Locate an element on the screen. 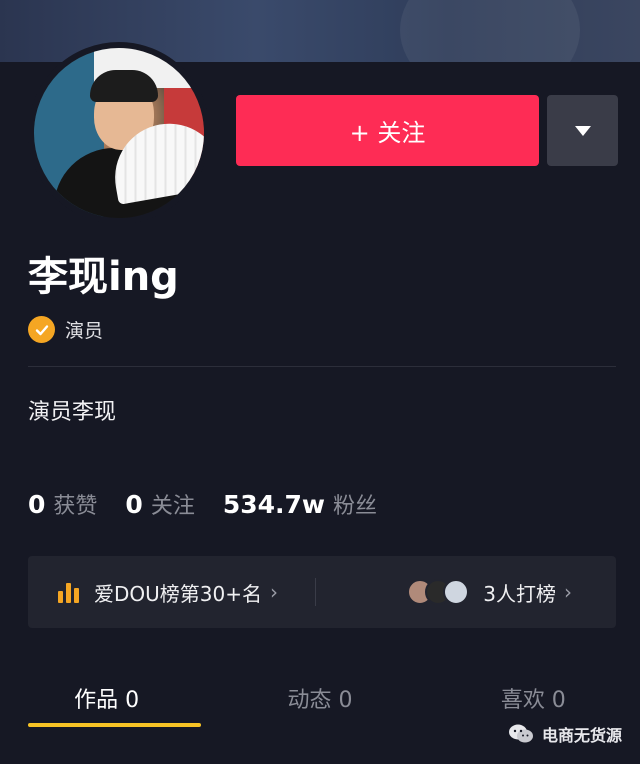 This screenshot has height=764, width=640. profile-name: 李现ing is located at coordinates (103, 277).